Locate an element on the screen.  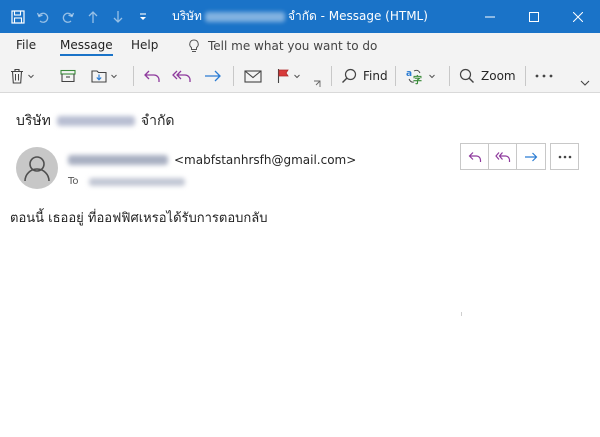
translate-button: a 字 is located at coordinates (420, 76).